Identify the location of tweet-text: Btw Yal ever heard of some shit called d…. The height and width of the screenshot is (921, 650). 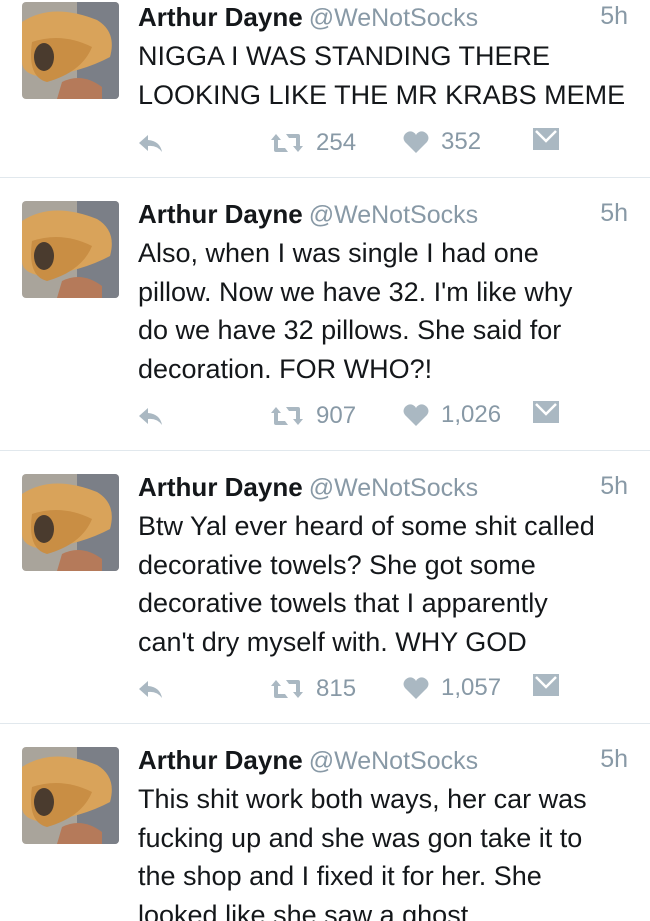
(385, 584).